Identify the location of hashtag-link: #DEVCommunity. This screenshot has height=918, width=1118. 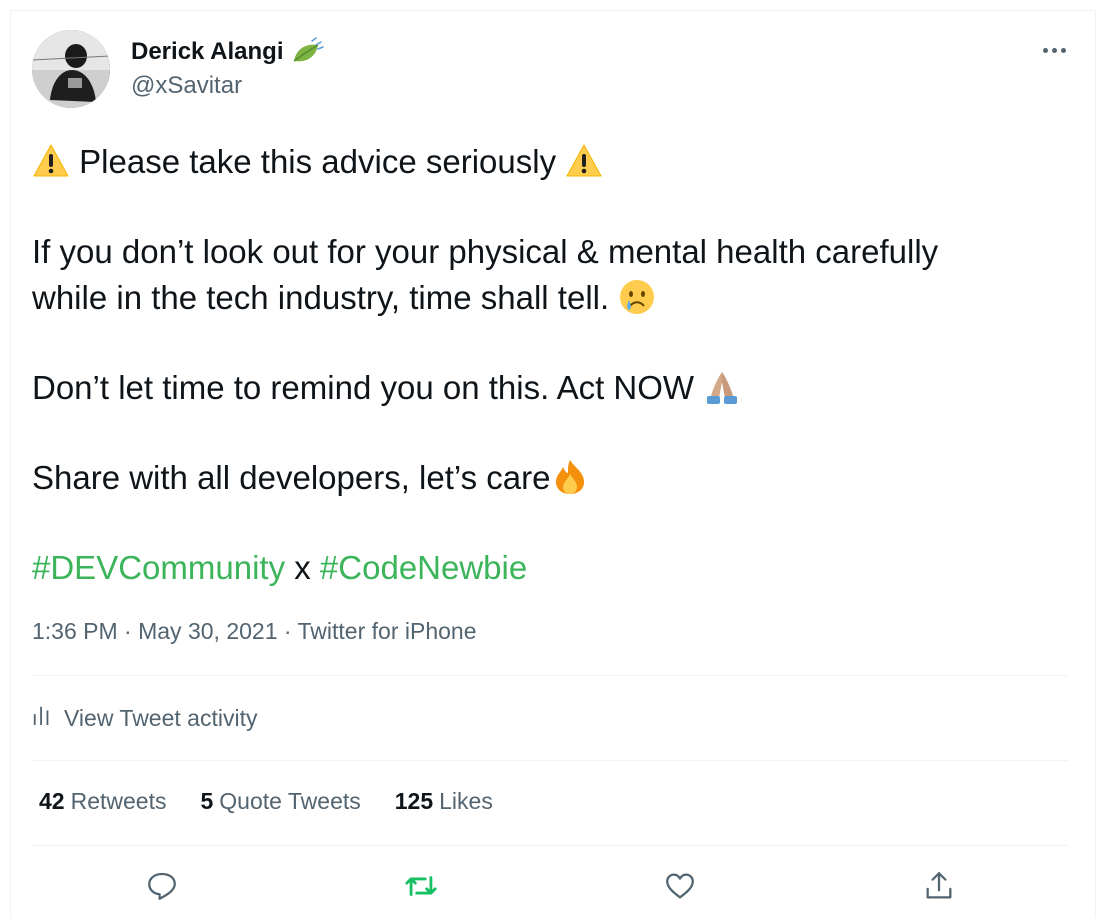
(158, 567).